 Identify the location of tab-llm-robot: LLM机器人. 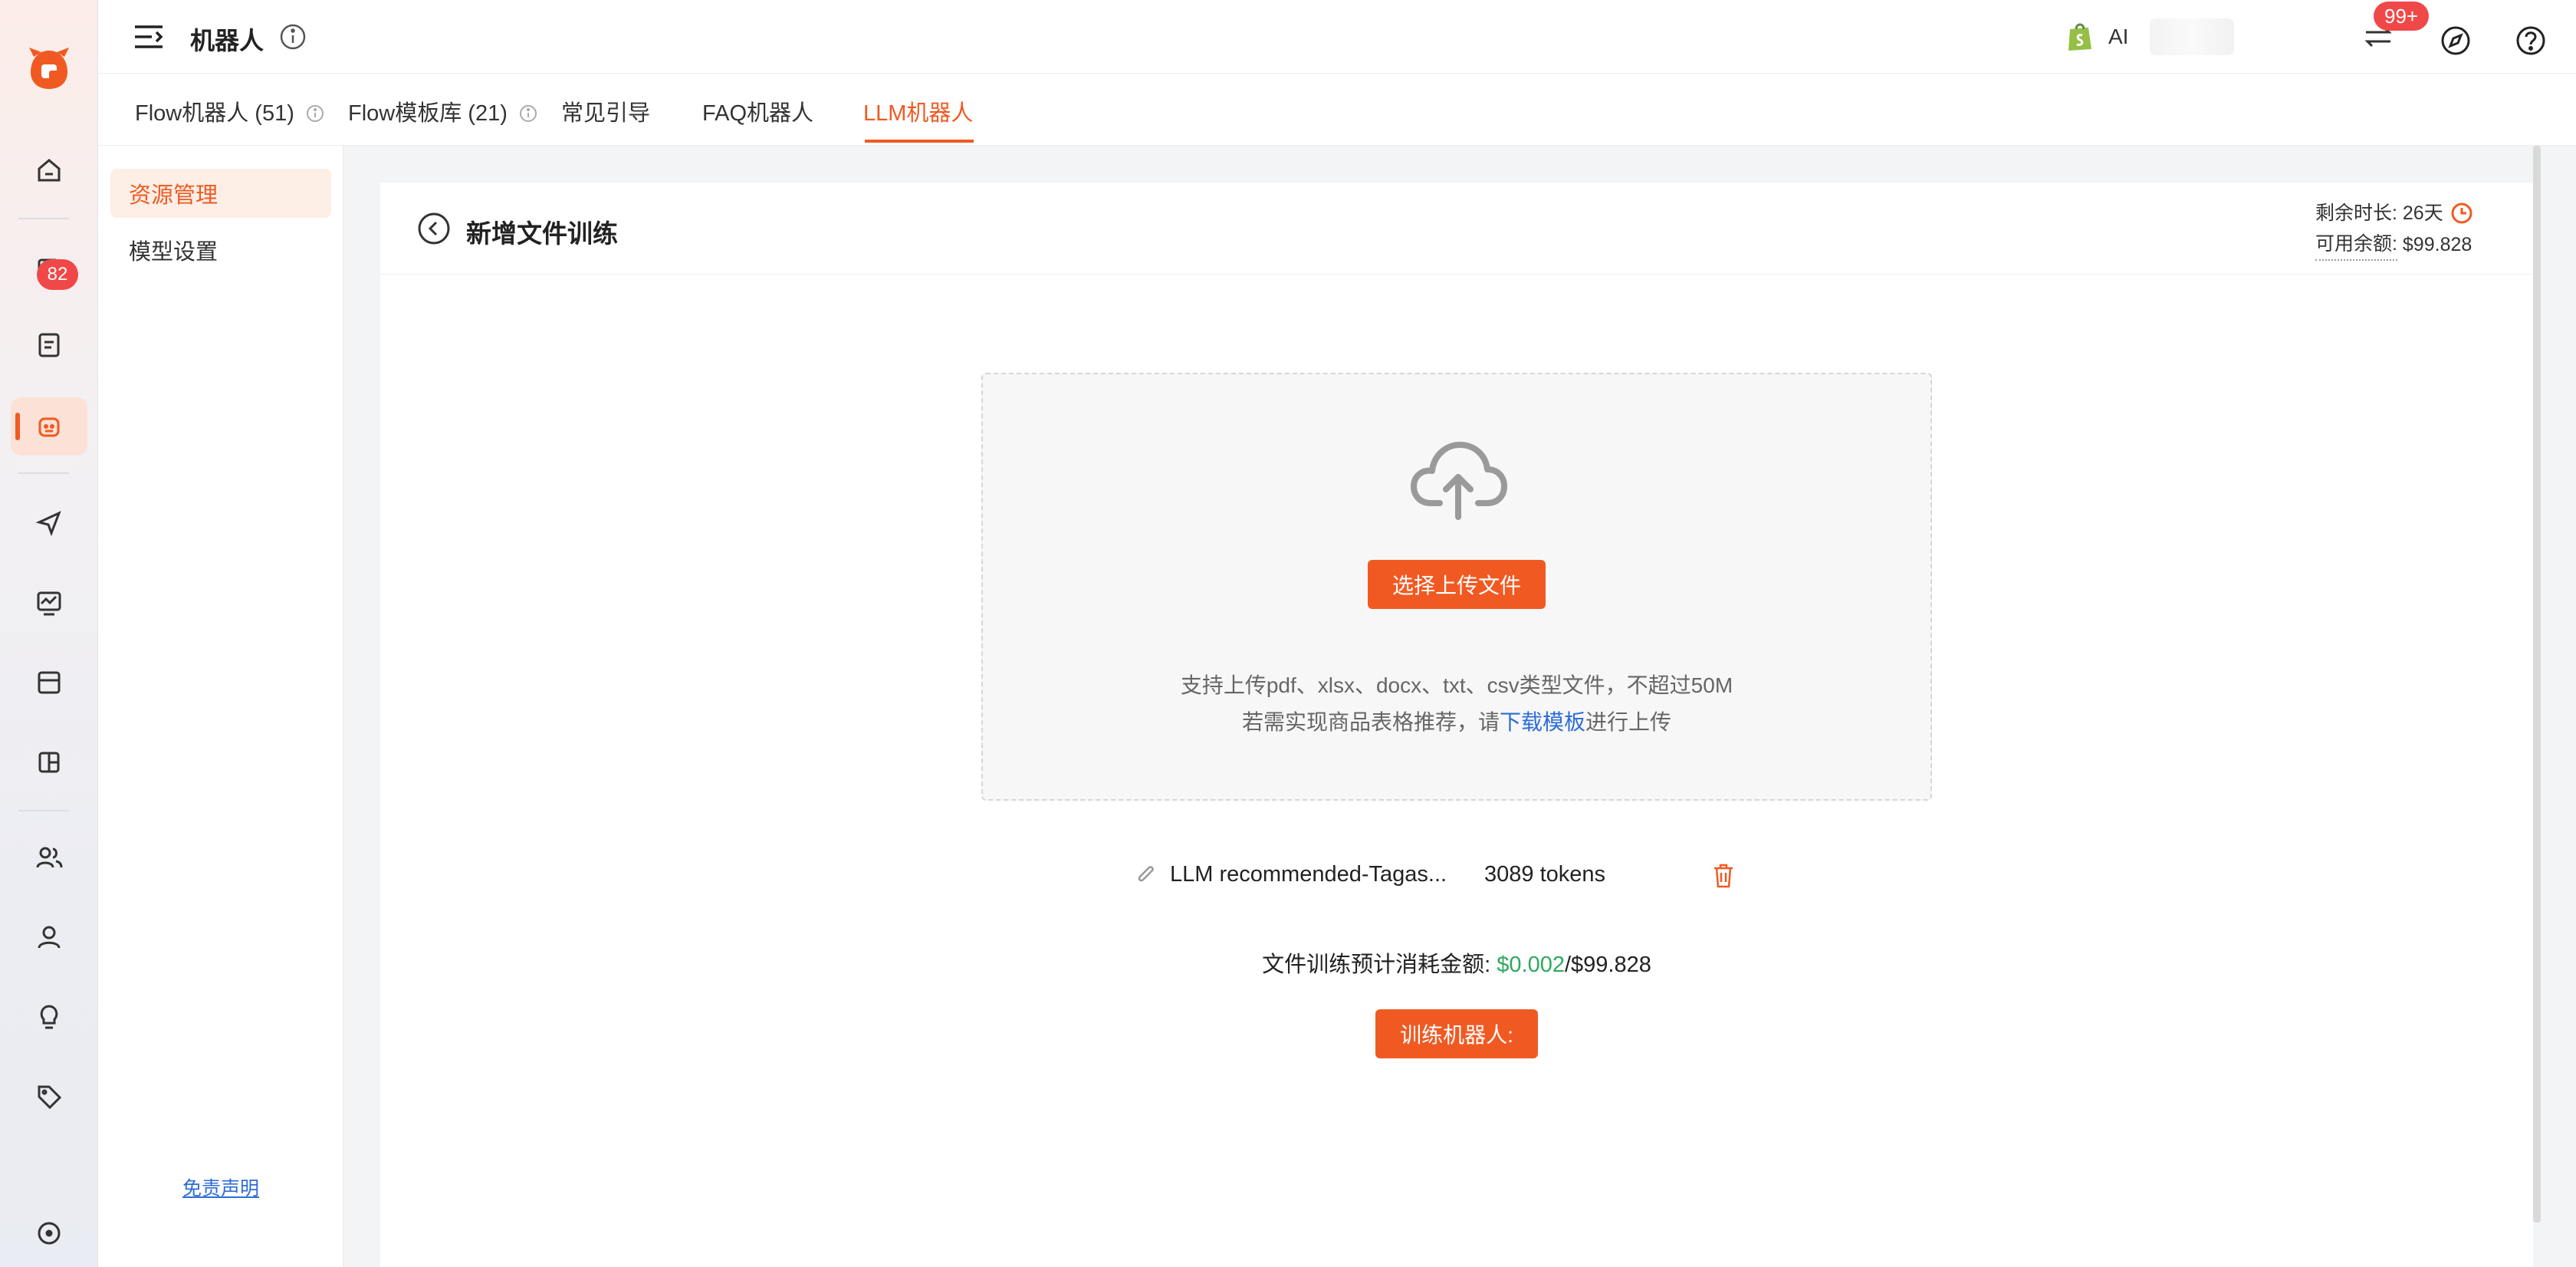
(918, 111).